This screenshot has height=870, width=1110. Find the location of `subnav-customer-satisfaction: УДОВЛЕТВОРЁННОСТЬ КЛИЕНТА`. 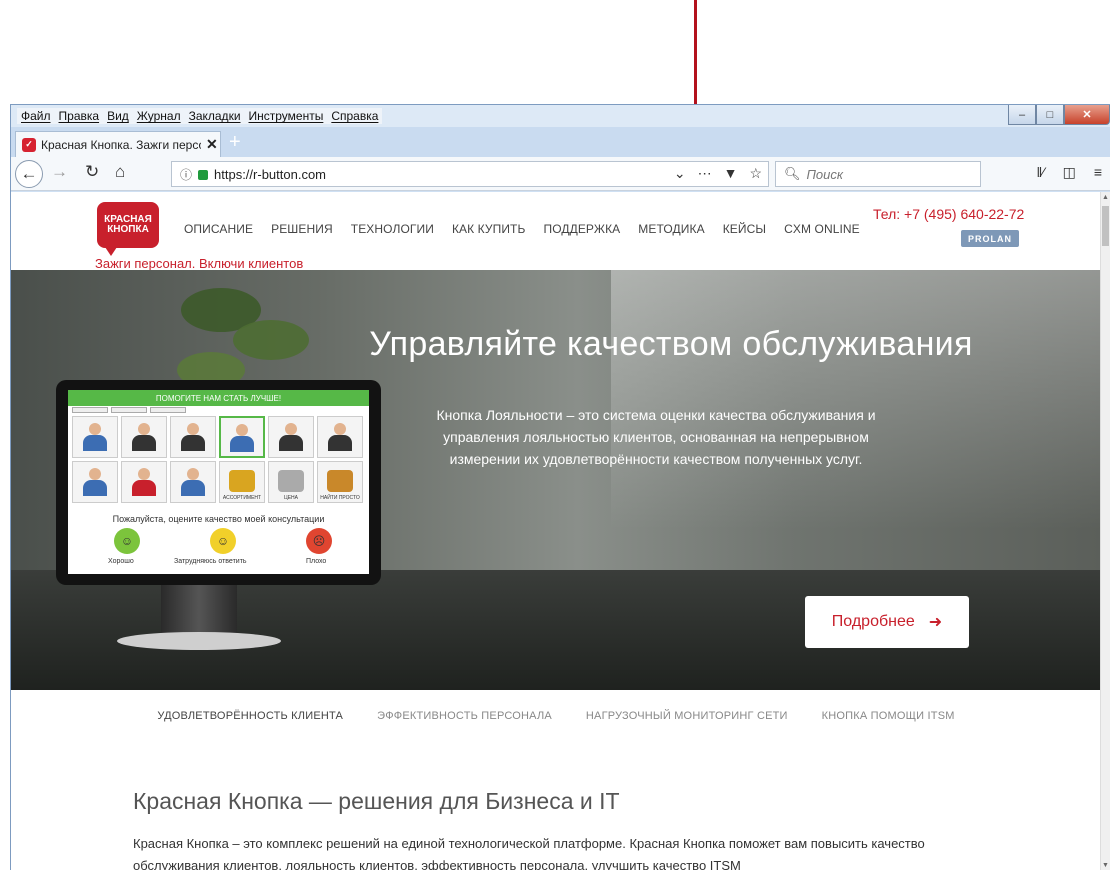

subnav-customer-satisfaction: УДОВЛЕТВОРЁННОСТЬ КЛИЕНТА is located at coordinates (250, 716).